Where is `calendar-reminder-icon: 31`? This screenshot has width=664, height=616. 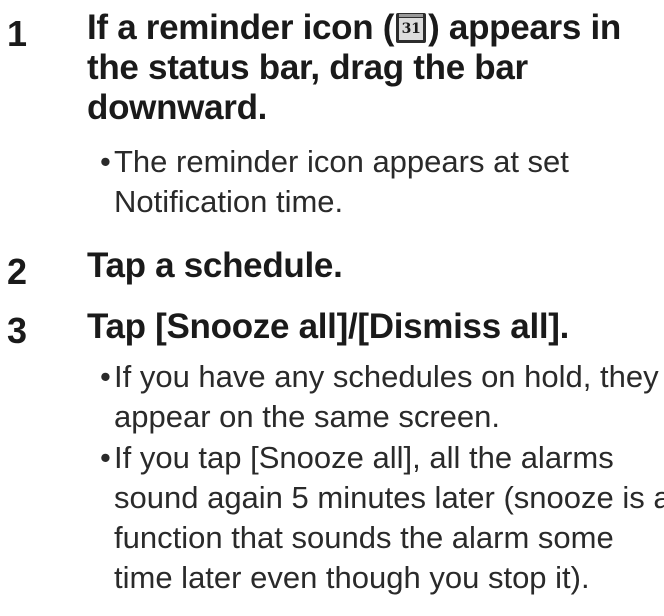
calendar-reminder-icon: 31 is located at coordinates (411, 28).